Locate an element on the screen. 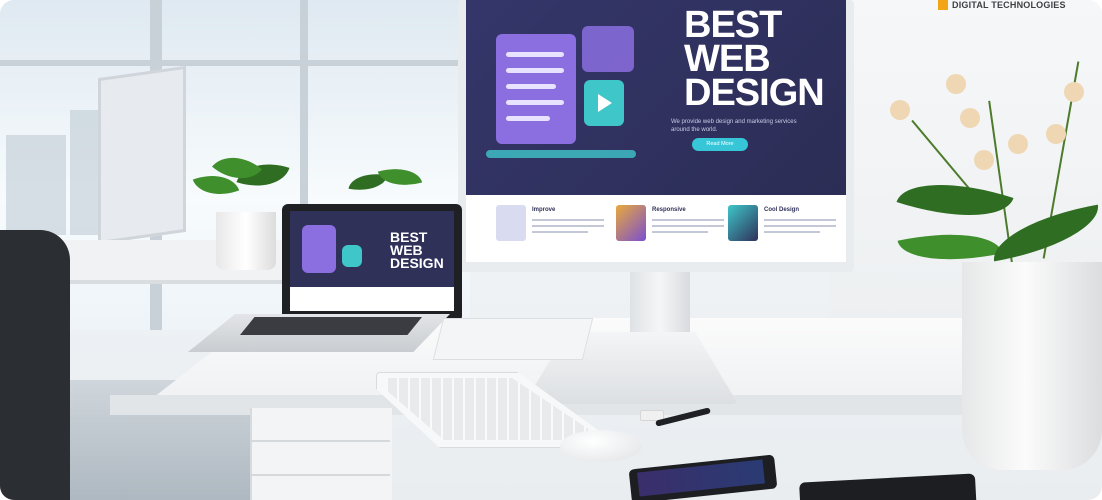 The width and height of the screenshot is (1102, 500). small-plant-pot is located at coordinates (246, 241).